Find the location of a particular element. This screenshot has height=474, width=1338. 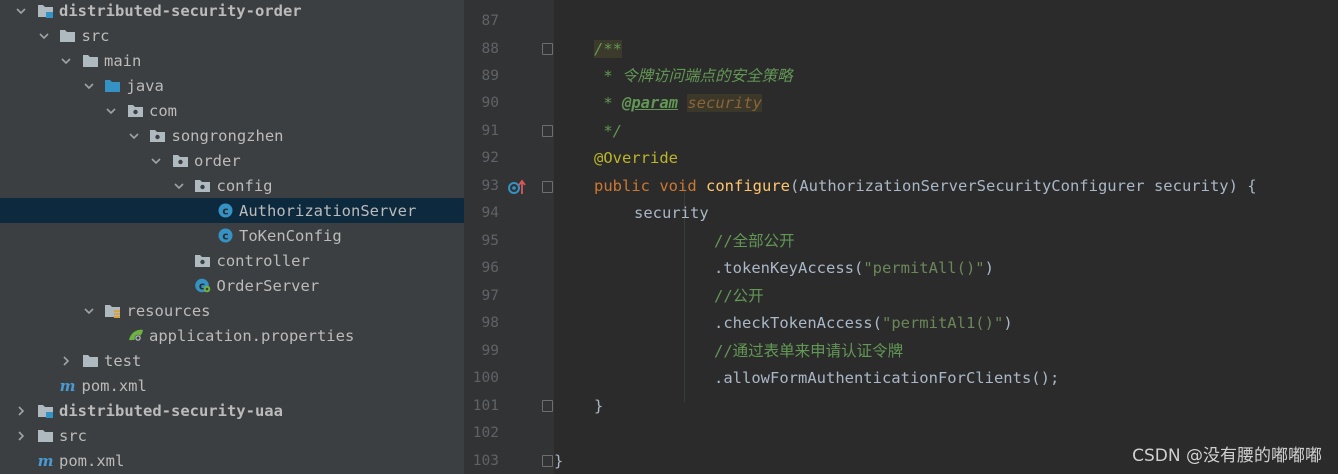

svg-text: m is located at coordinates (68, 385).